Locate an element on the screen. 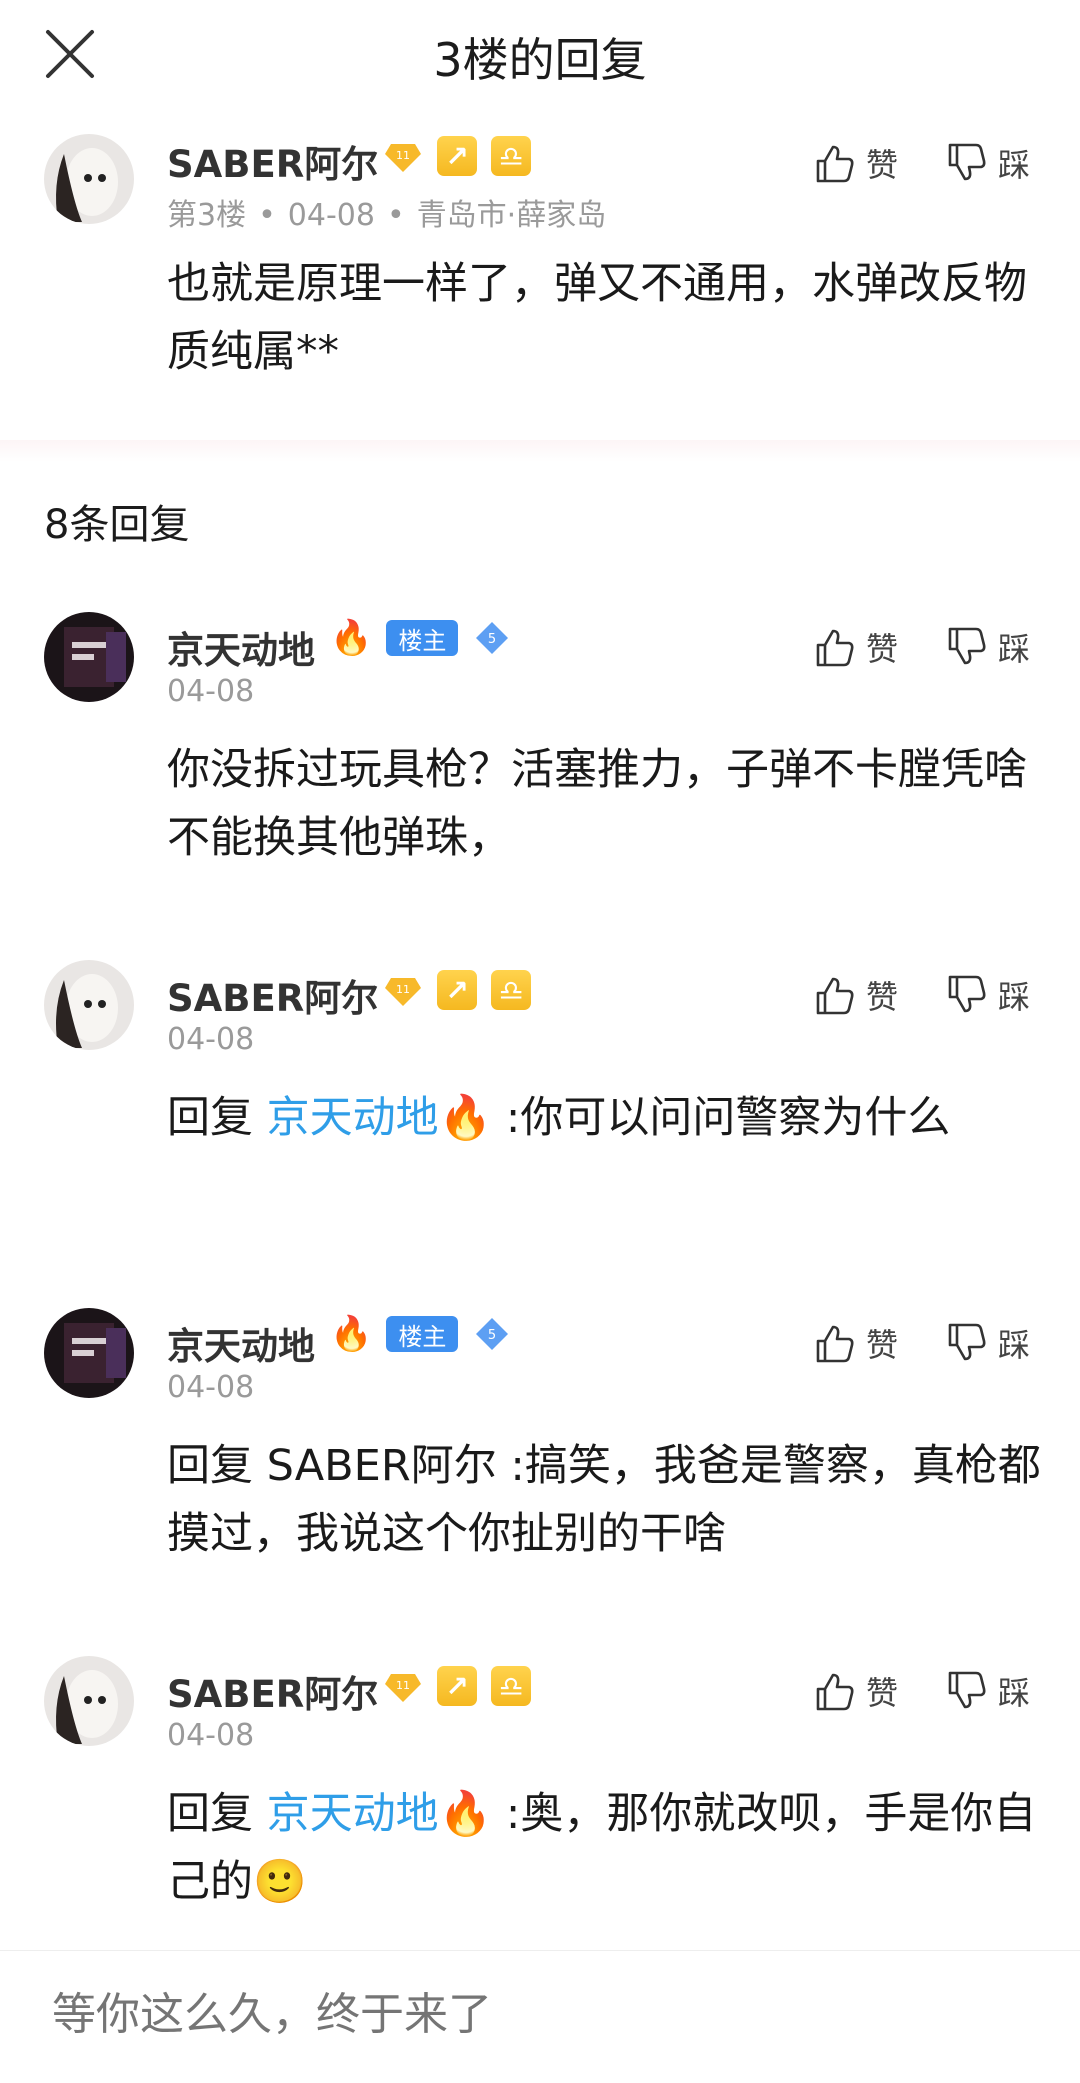 The width and height of the screenshot is (1080, 2083). smile-emoji: 🙂 is located at coordinates (280, 1882).